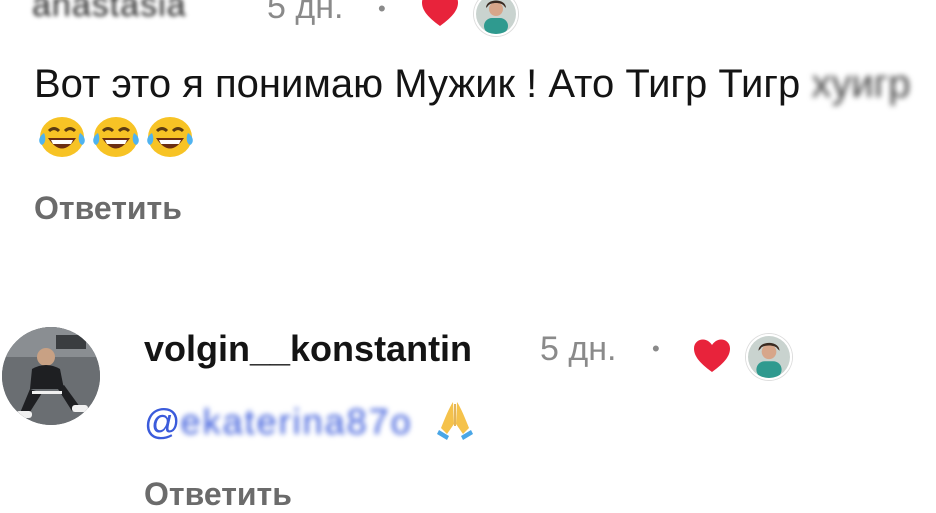 This screenshot has height=513, width=936. Describe the element at coordinates (296, 421) in the screenshot. I see `mention-handle: ekaterina87o` at that location.